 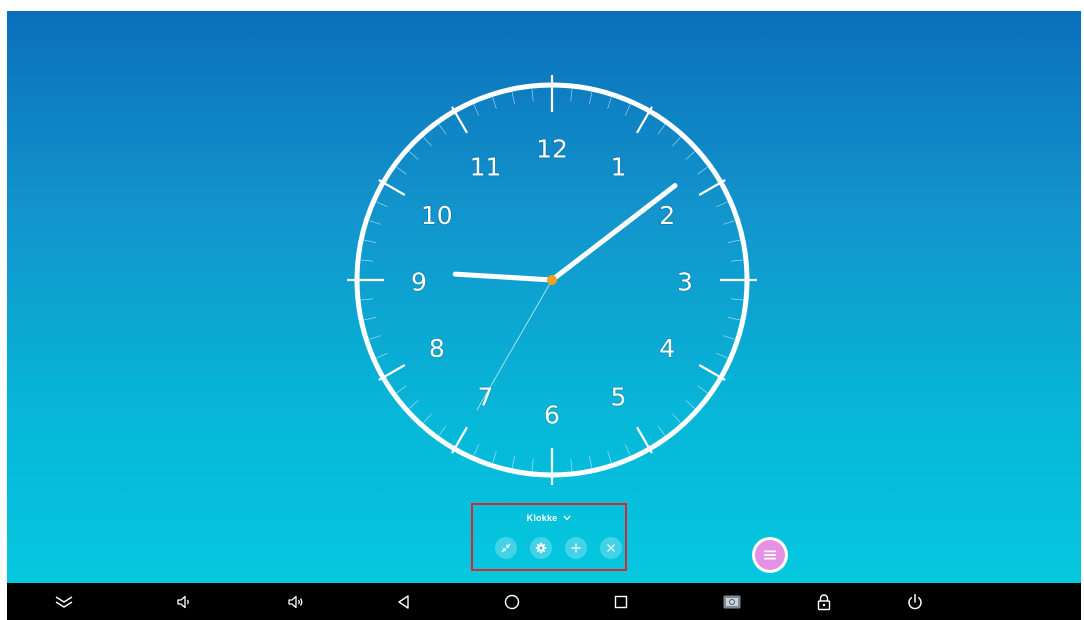 I want to click on close-button, so click(x=611, y=548).